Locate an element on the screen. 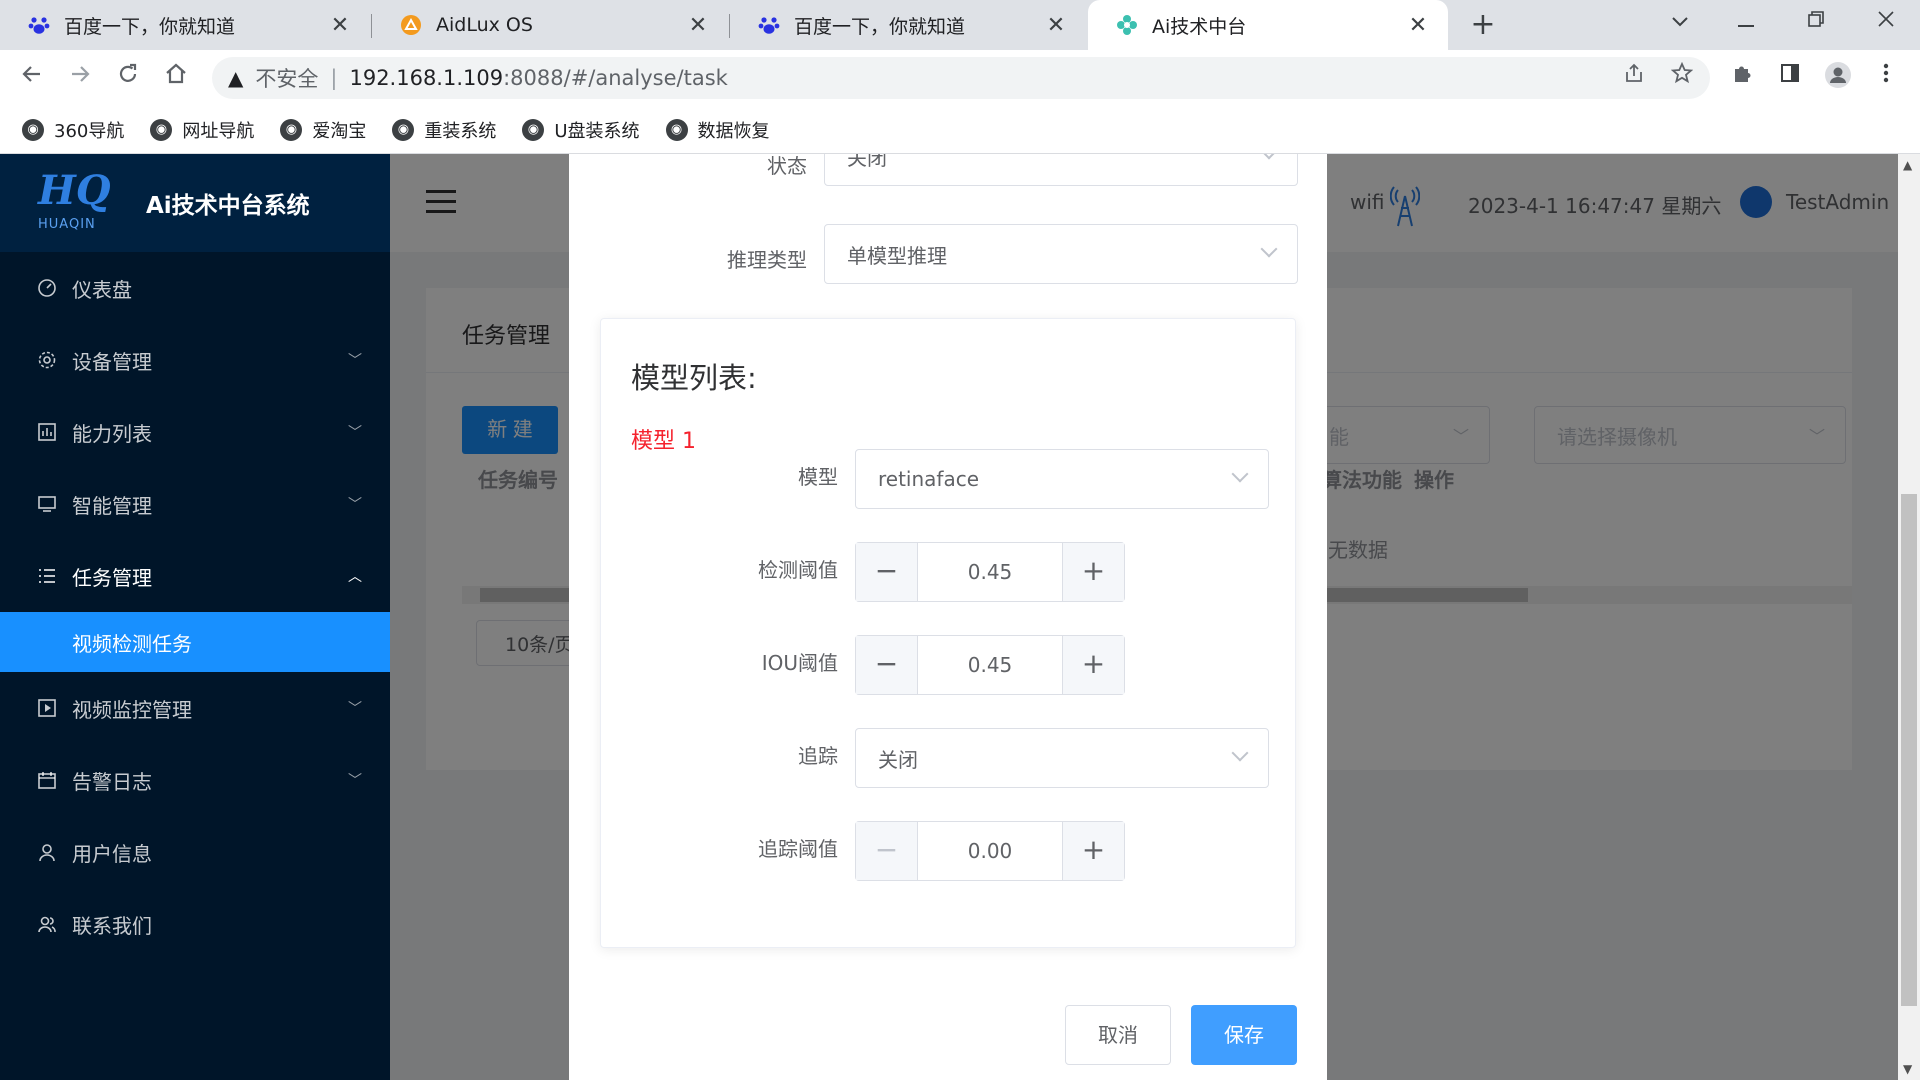 The image size is (1920, 1080). sidebar-item-smart: 智能管理 ﹀ is located at coordinates (195, 504).